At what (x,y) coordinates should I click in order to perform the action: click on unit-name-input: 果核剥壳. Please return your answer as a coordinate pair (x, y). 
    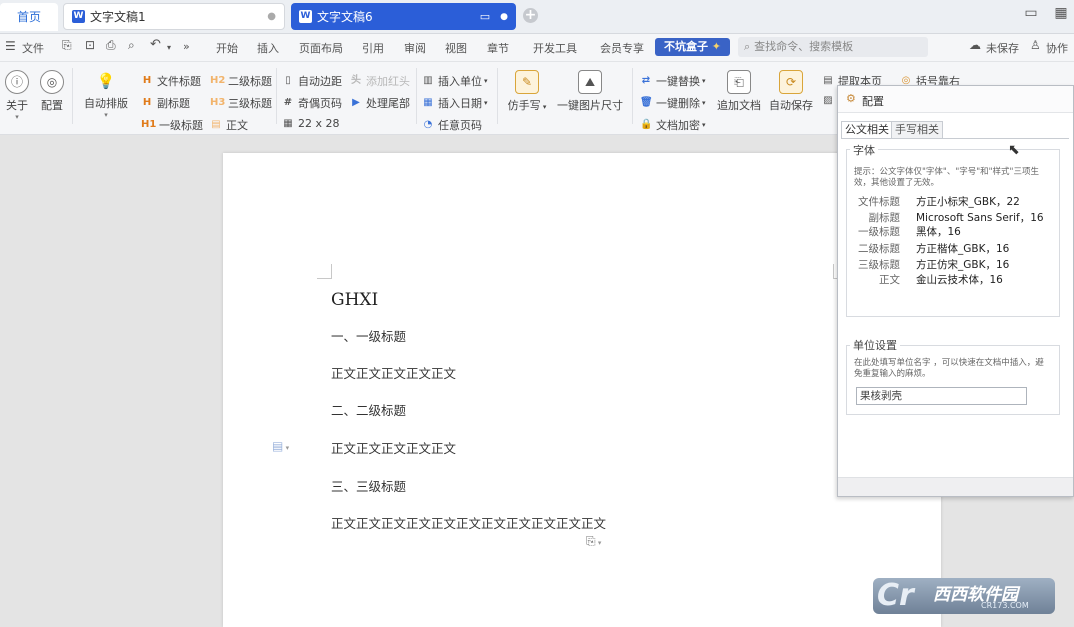
    Looking at the image, I should click on (941, 396).